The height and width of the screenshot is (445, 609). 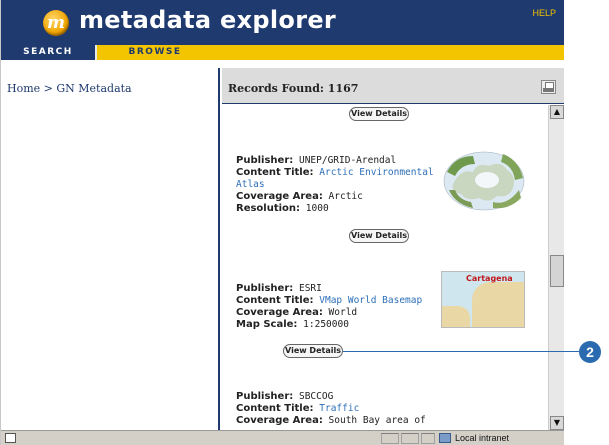 I want to click on logo-icon: m, so click(x=56, y=23).